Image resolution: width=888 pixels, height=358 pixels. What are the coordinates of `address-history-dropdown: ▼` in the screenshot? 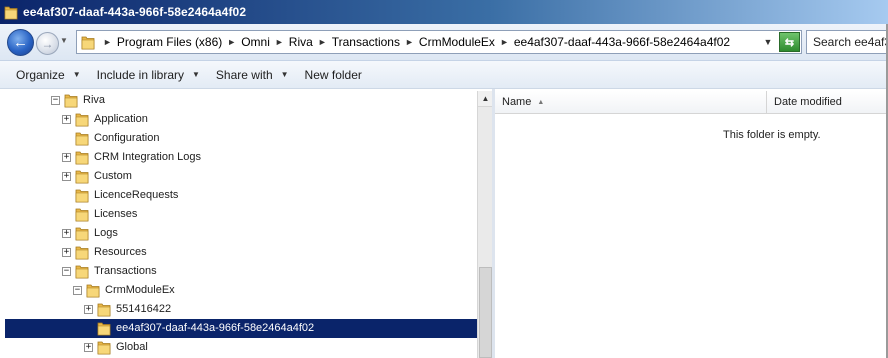 It's located at (768, 42).